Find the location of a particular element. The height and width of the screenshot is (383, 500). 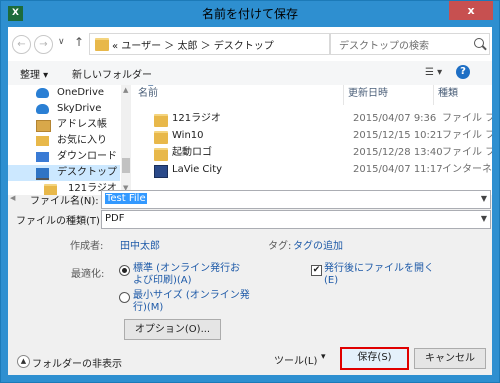

tree-item-address-book: アドレス帳 is located at coordinates (64, 125).